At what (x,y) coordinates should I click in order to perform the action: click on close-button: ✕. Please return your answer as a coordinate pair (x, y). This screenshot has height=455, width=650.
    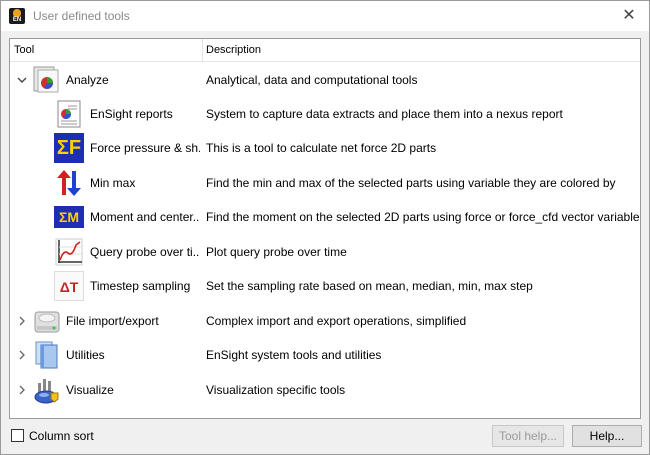
    Looking at the image, I should click on (629, 16).